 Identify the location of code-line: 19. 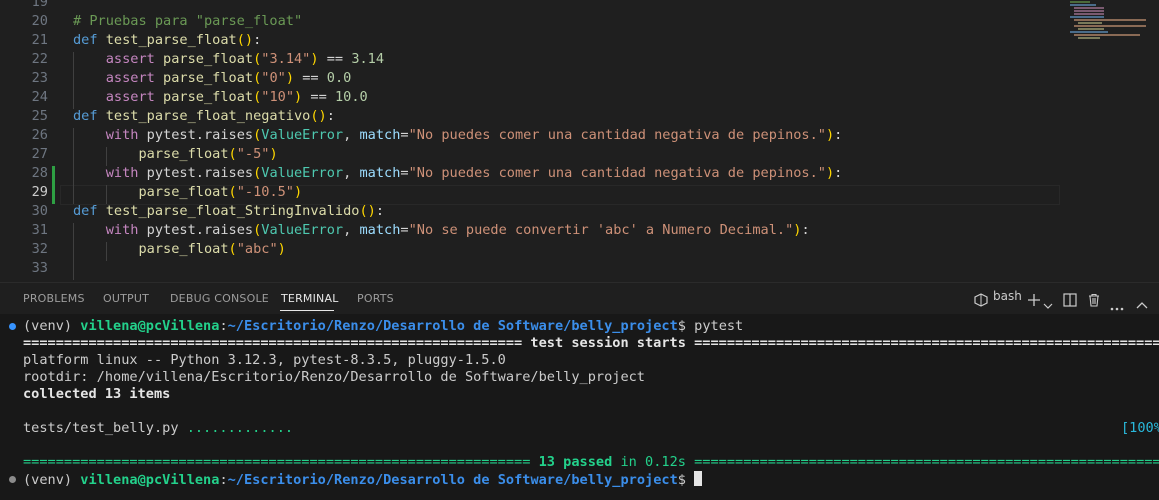
(579, 6).